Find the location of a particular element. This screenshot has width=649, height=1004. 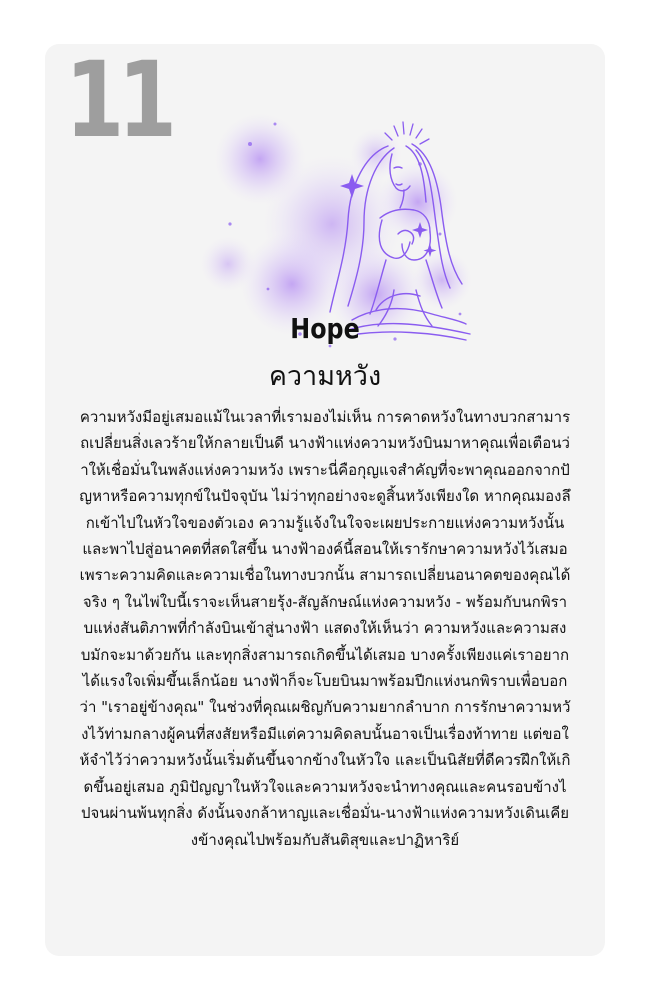

card-number: 11 is located at coordinates (121, 102).